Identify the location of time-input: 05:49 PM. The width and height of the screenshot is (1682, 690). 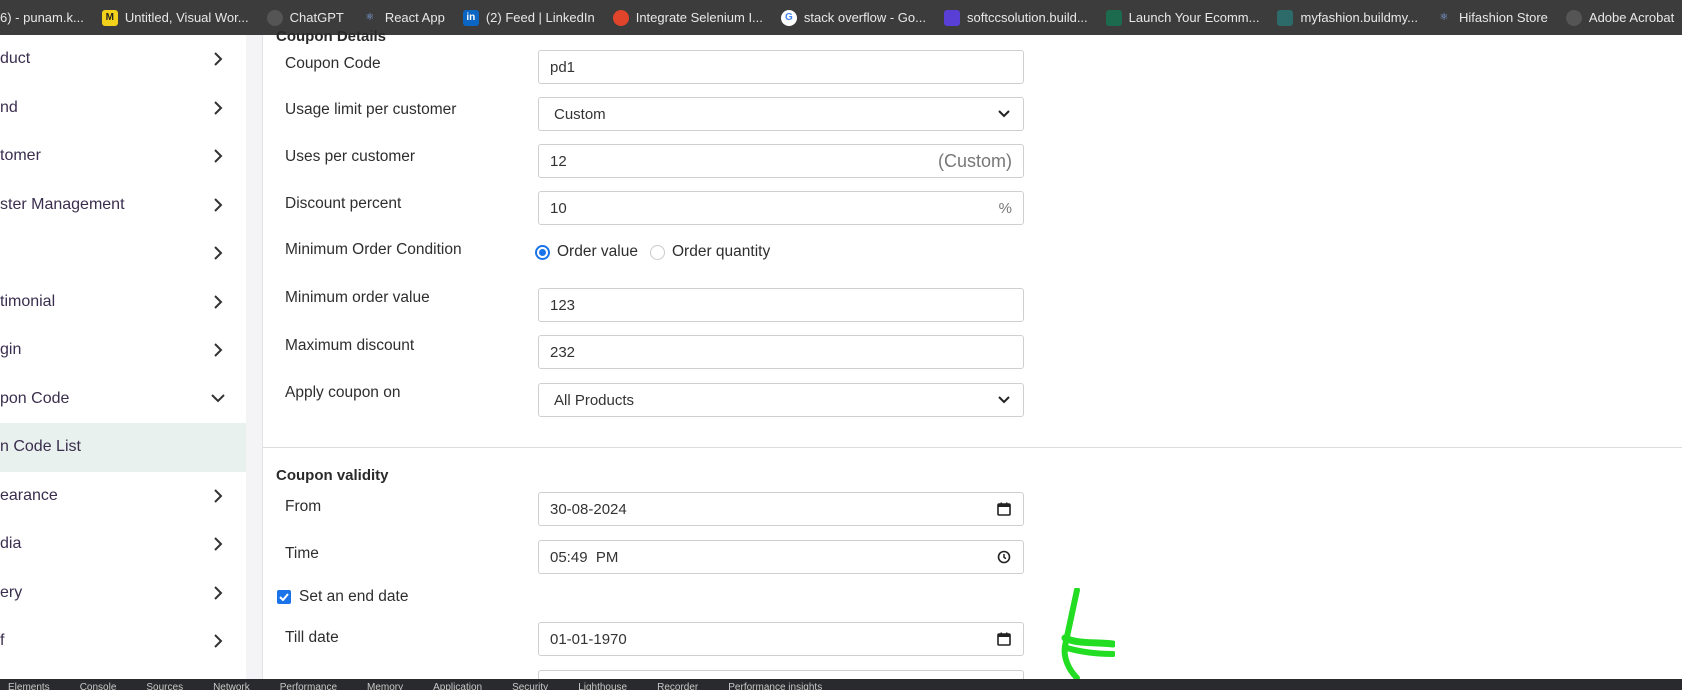
(781, 557).